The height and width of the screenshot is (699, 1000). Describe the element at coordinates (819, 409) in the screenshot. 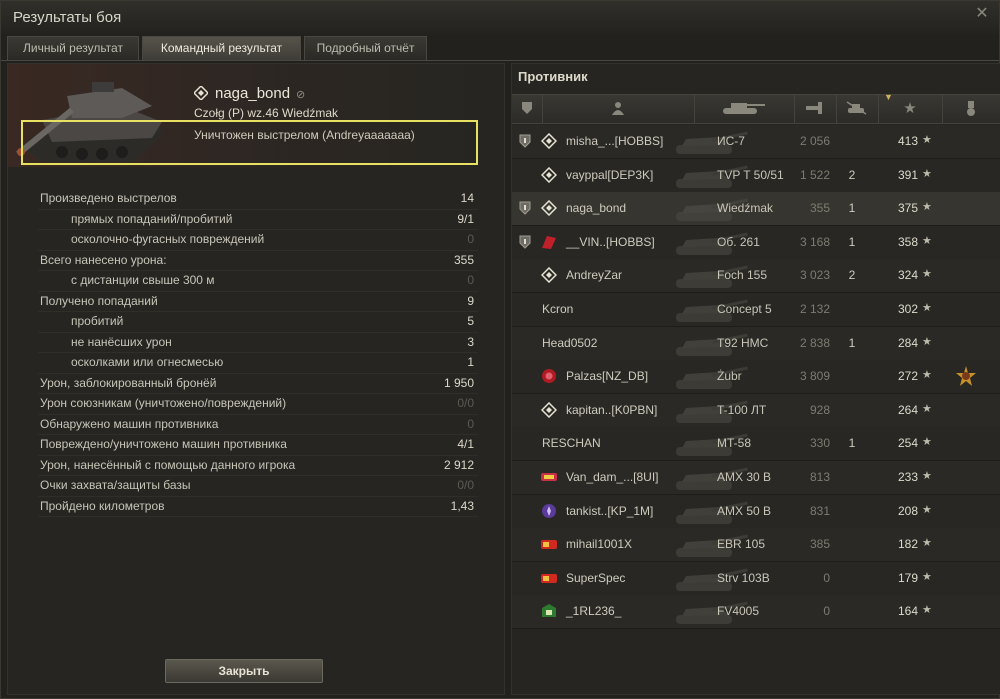

I see `enemy-damage: 928` at that location.